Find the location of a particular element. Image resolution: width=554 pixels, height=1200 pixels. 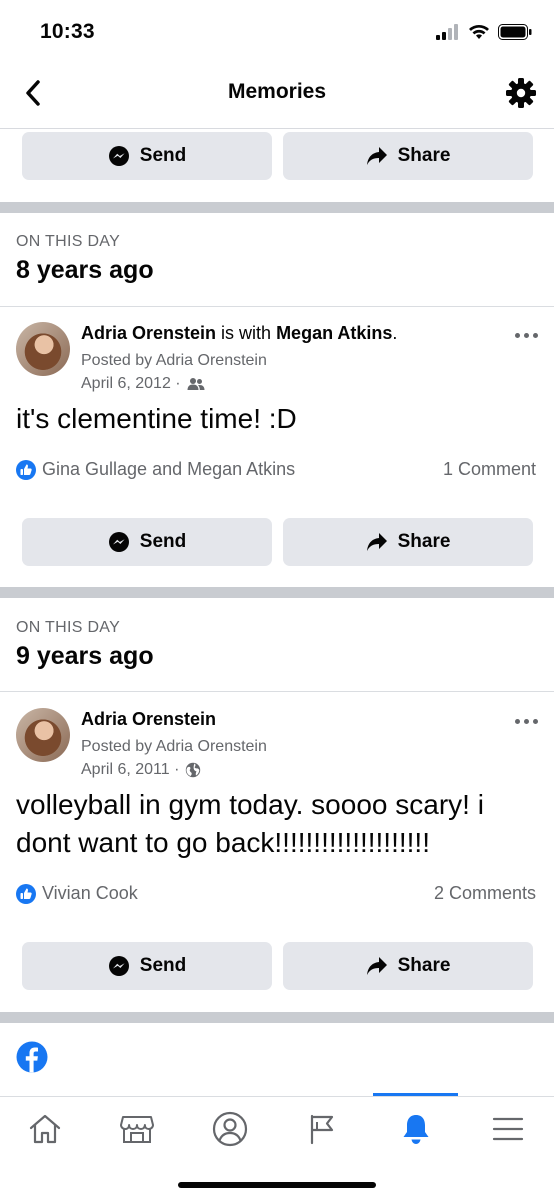

profile-icon is located at coordinates (230, 1129).